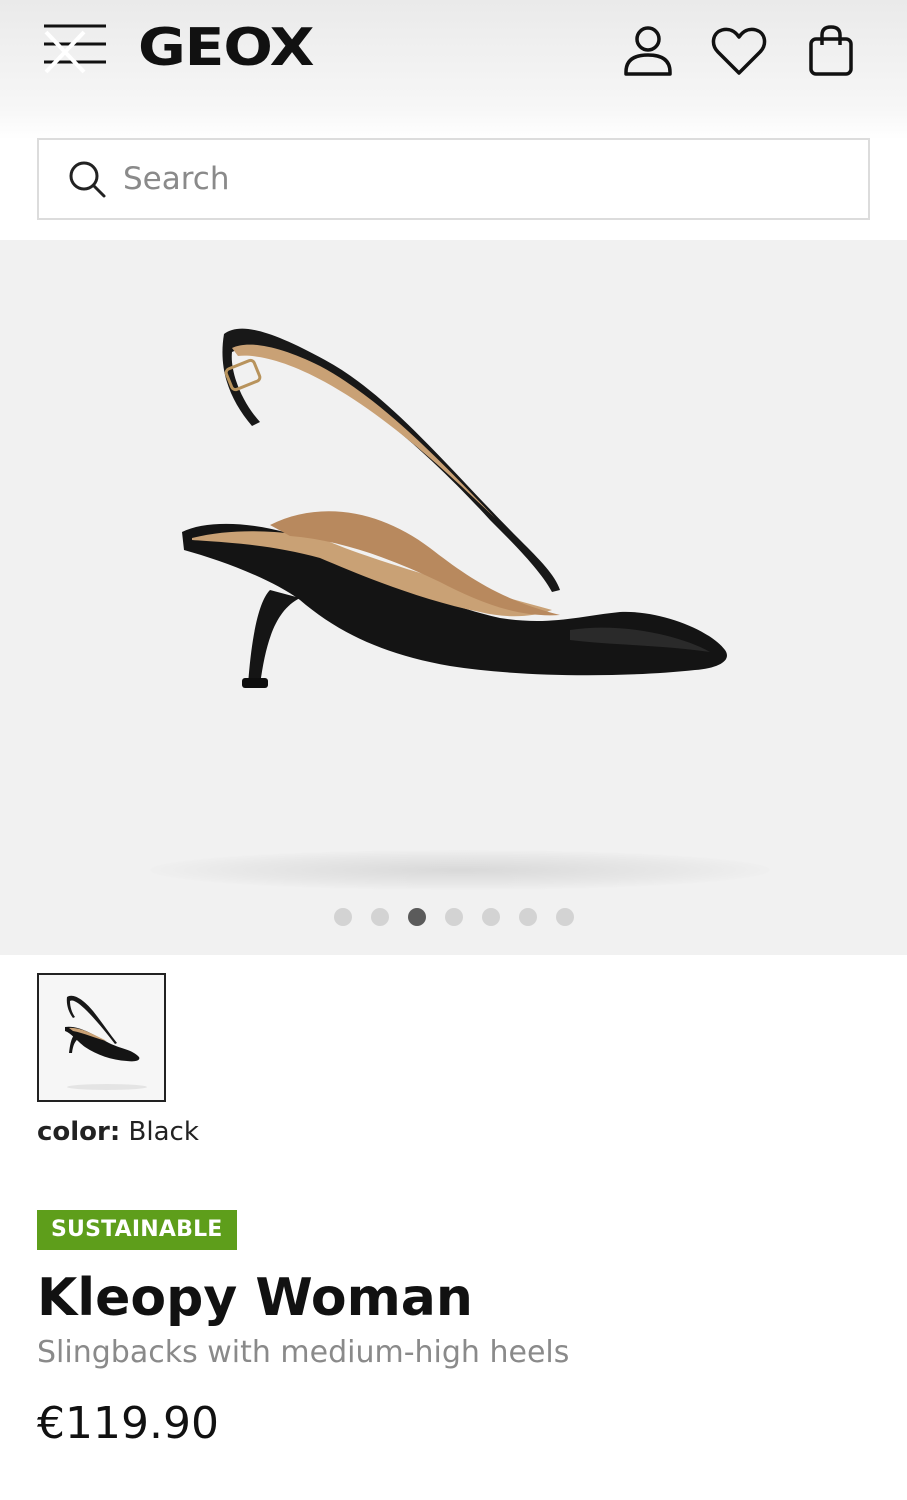  I want to click on menu-button, so click(75, 48).